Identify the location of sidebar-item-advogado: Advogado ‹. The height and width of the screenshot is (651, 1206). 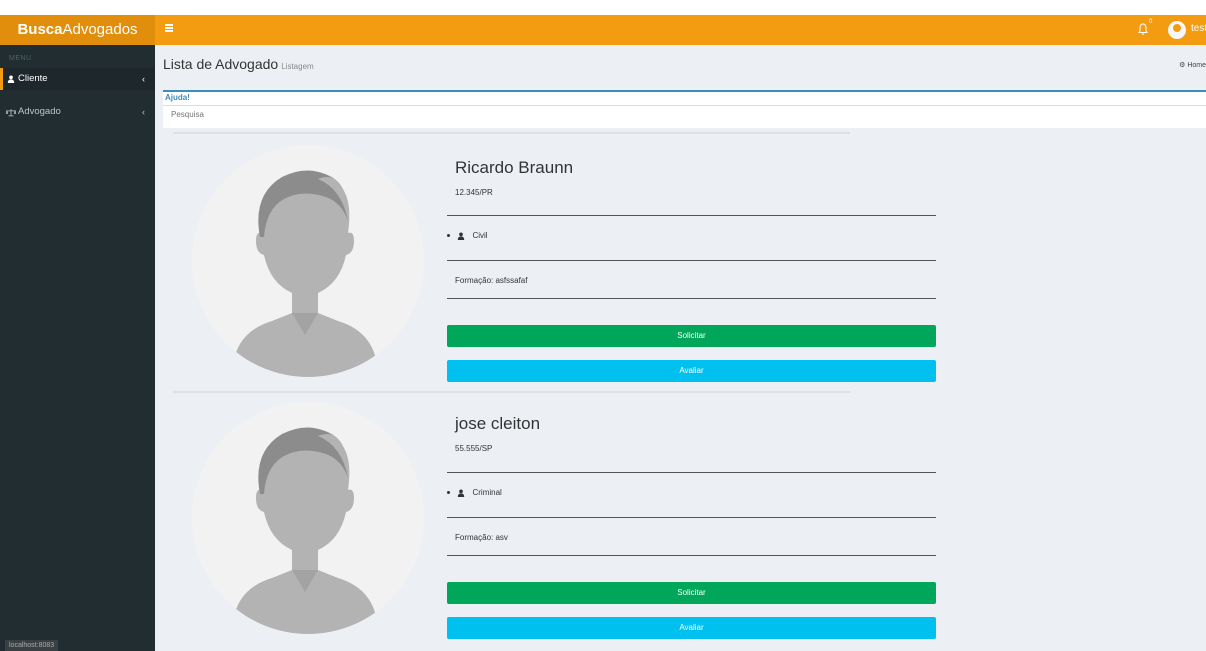
(77, 112).